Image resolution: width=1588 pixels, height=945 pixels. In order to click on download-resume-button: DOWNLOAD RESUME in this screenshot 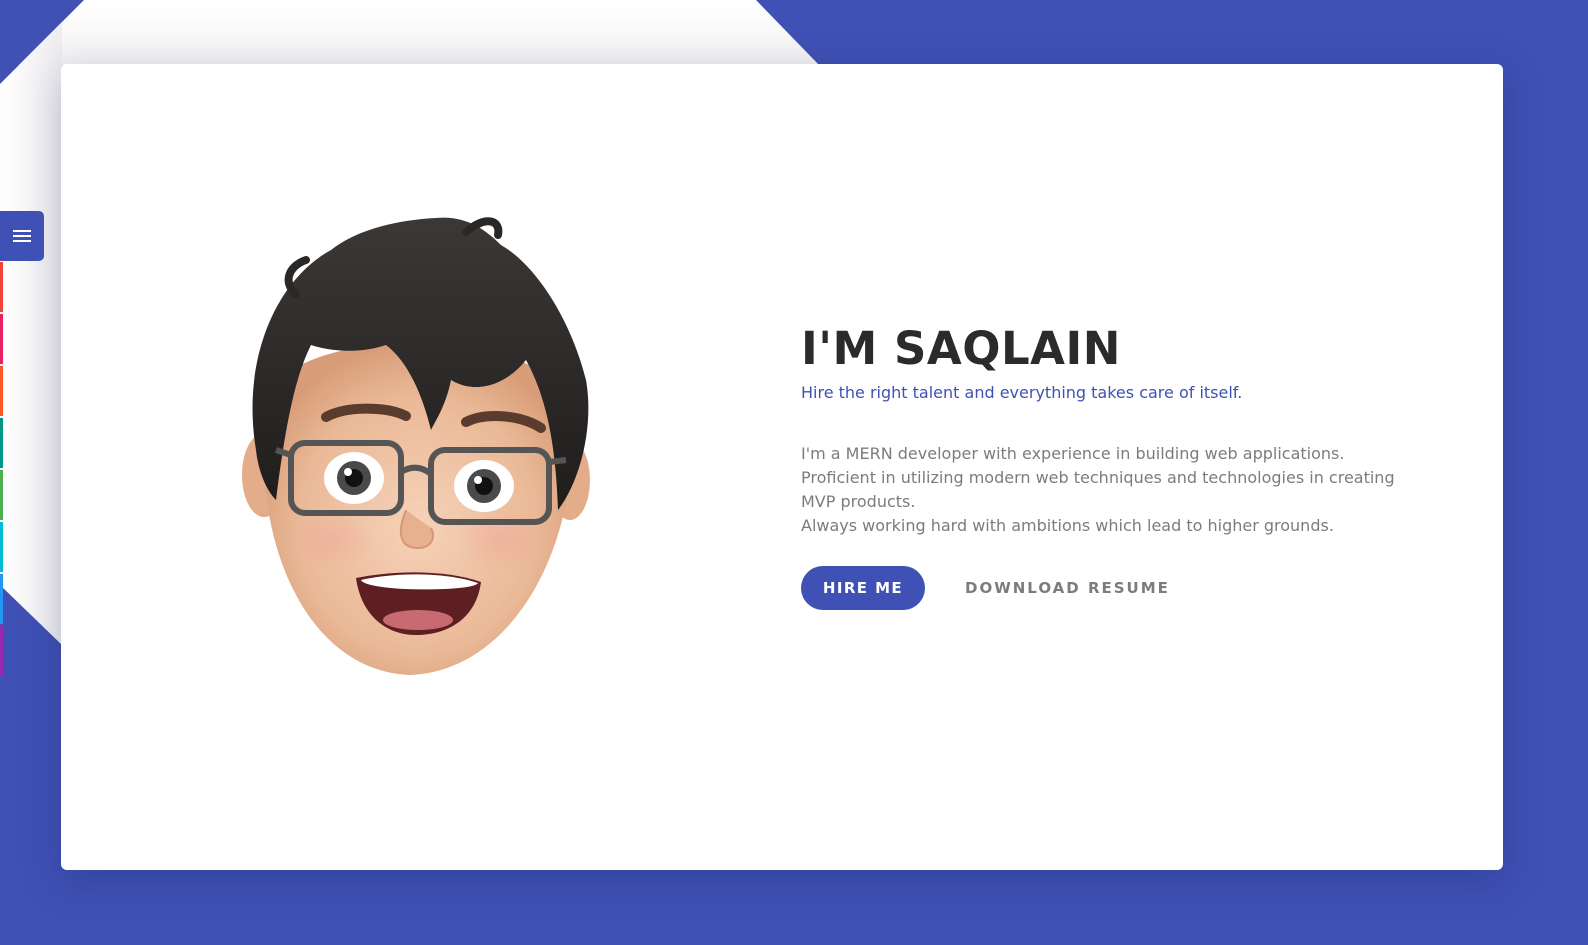, I will do `click(1067, 588)`.